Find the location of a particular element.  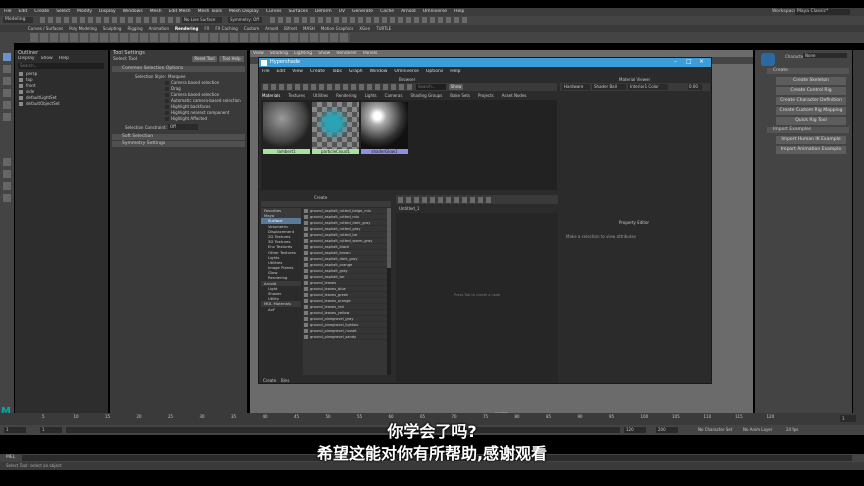

menu-omniverse: Omniverse is located at coordinates (435, 11).